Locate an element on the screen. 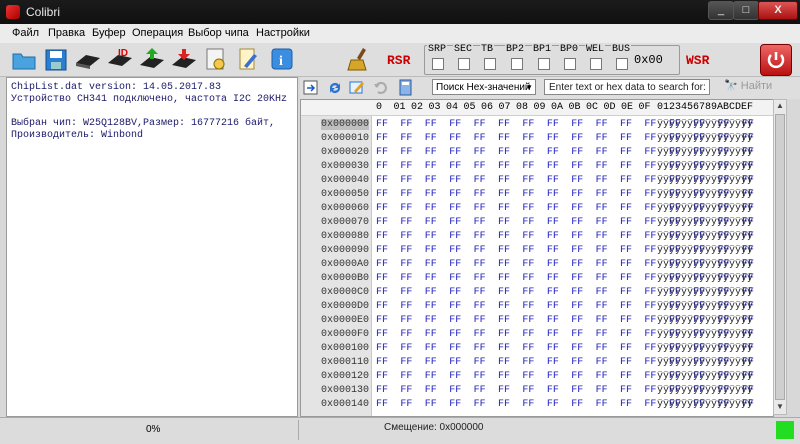 Image resolution: width=800 pixels, height=444 pixels. window-title: Colibri is located at coordinates (43, 12).